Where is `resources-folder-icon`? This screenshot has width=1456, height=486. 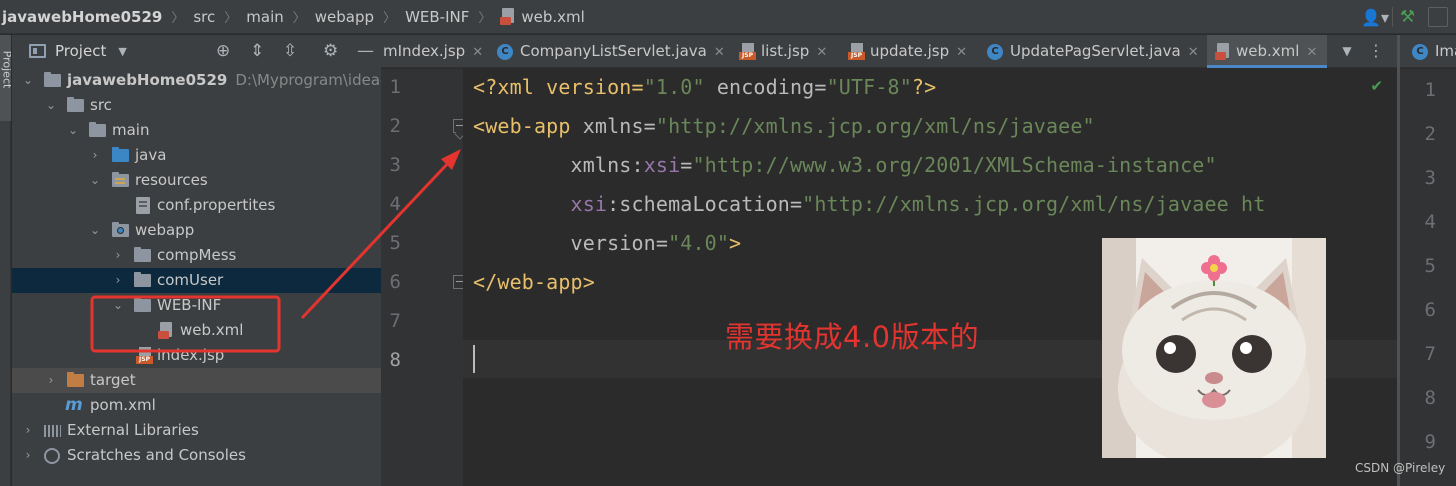 resources-folder-icon is located at coordinates (120, 179).